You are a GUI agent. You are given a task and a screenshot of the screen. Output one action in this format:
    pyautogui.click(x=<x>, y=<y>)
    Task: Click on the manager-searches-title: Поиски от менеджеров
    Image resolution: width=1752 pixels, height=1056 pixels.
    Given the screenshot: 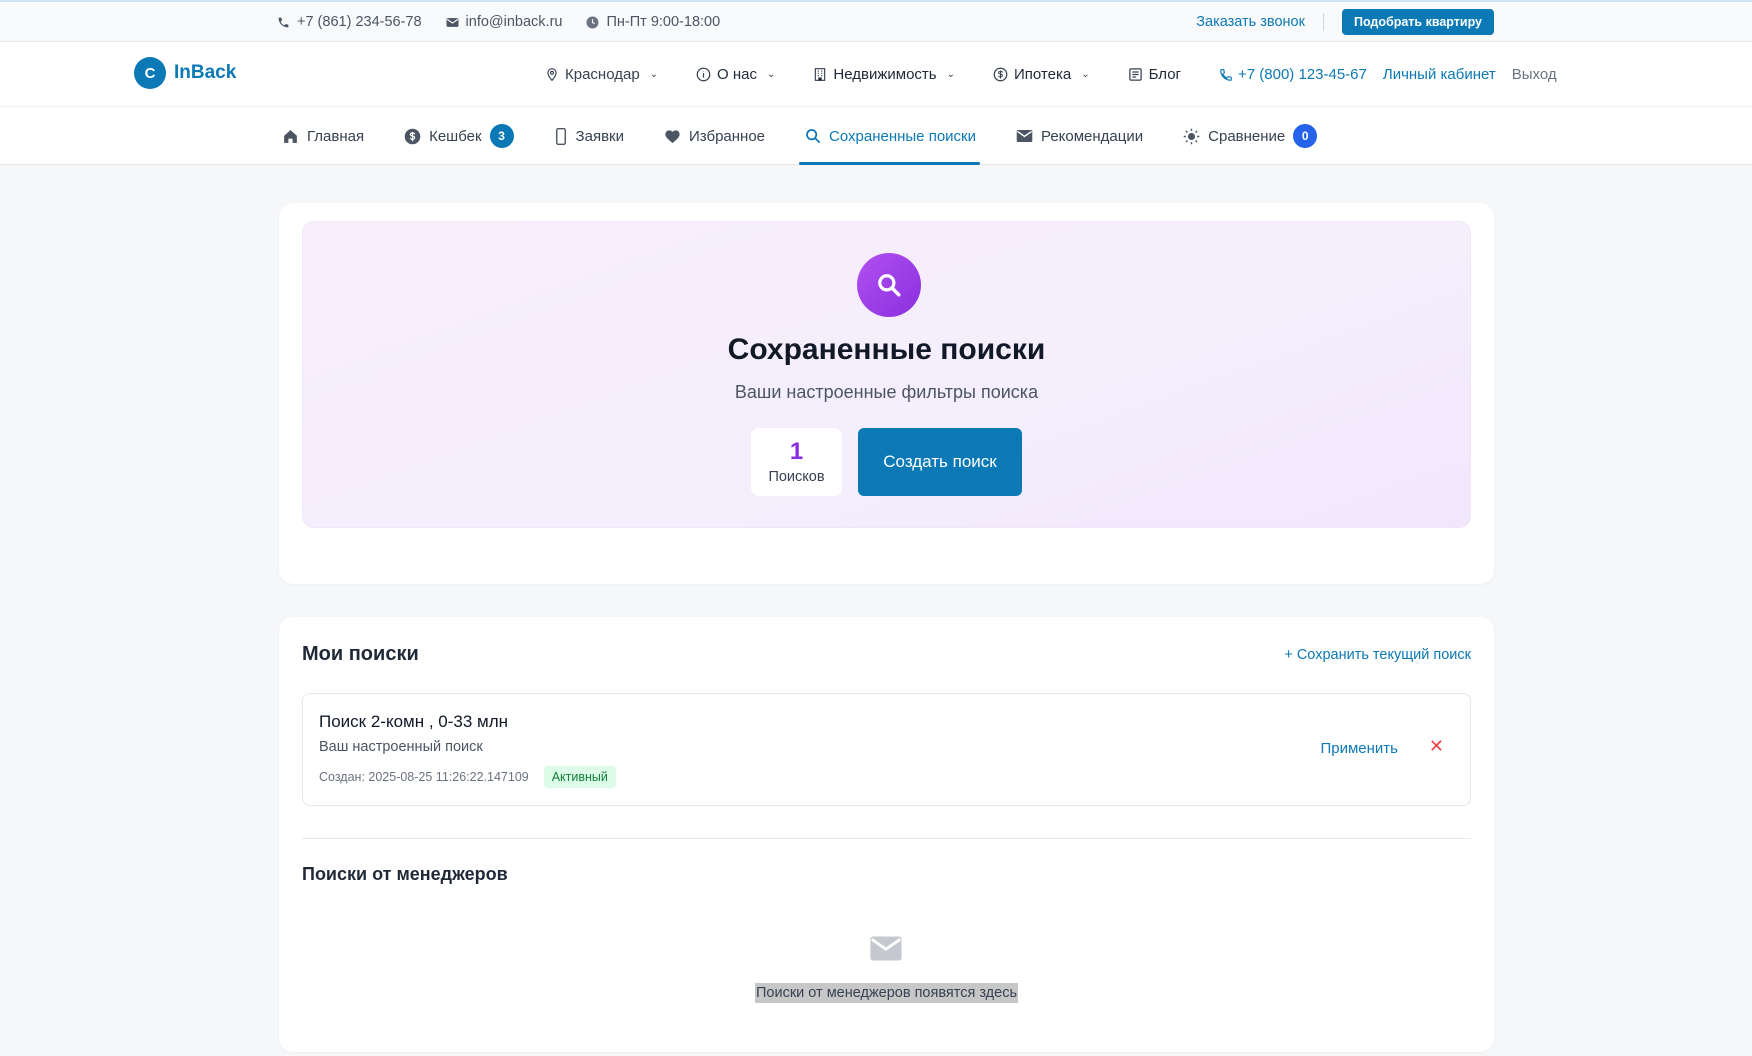 What is the action you would take?
    pyautogui.click(x=405, y=874)
    